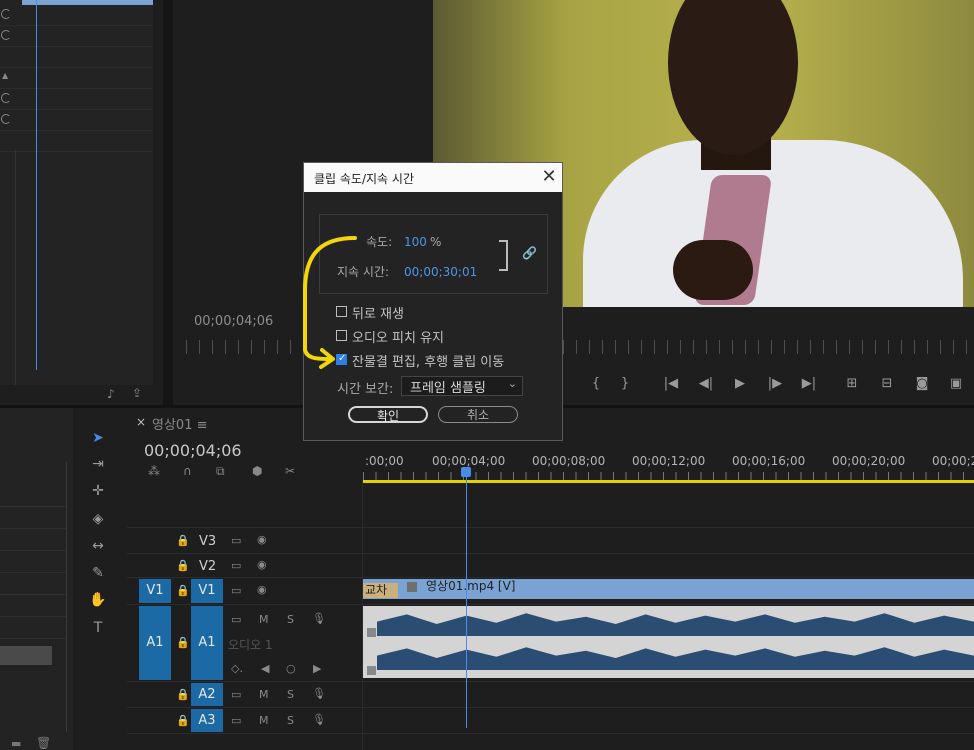 This screenshot has height=750, width=974. What do you see at coordinates (98, 546) in the screenshot?
I see `slip-tool-icon: ↔` at bounding box center [98, 546].